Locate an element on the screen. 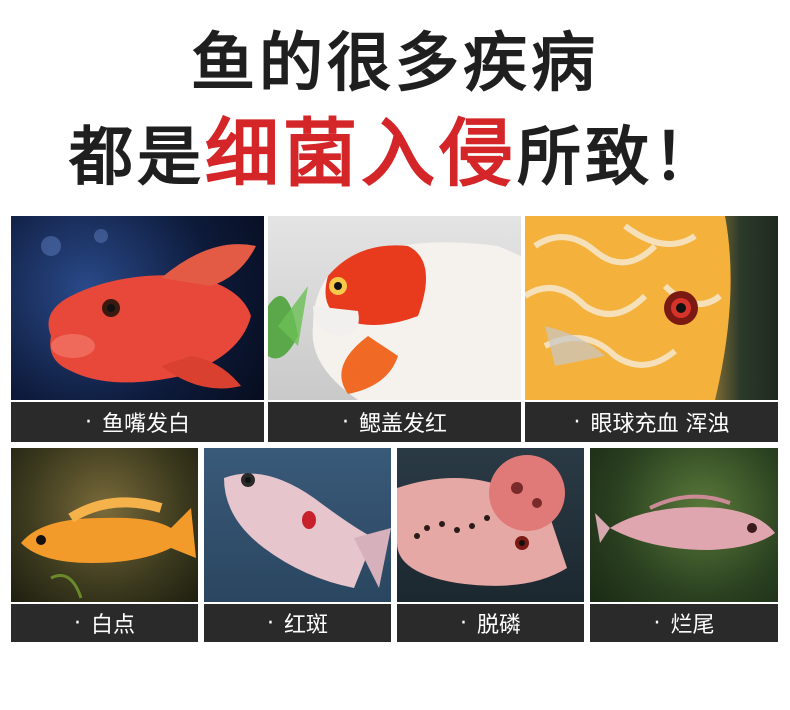 Image resolution: width=790 pixels, height=710 pixels. disease-card-white-spot: · 白点 is located at coordinates (104, 545).